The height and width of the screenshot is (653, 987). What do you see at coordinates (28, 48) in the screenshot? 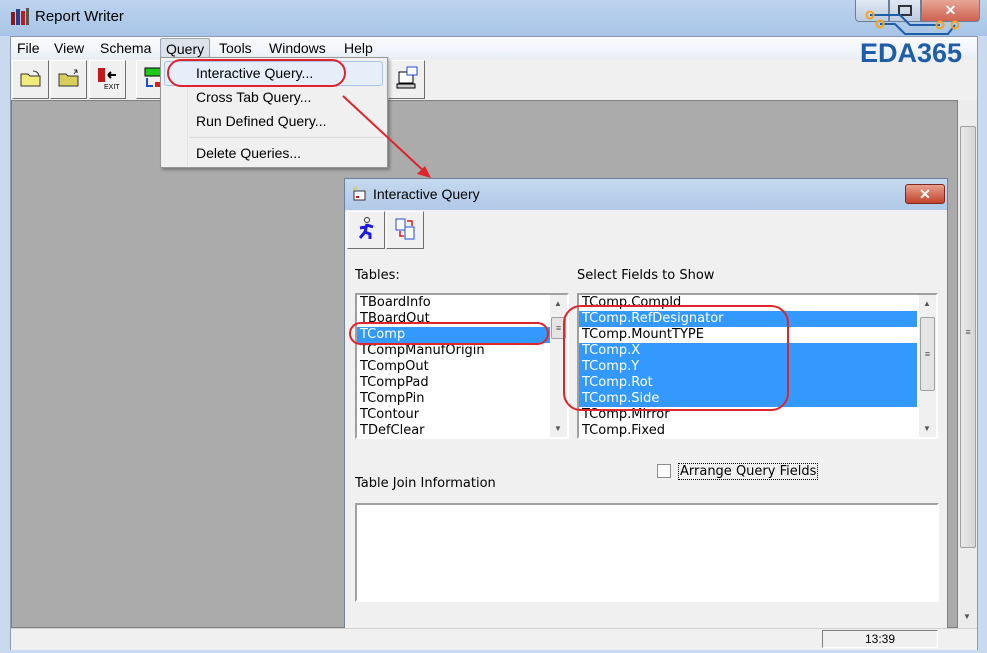
I see `menu-file: File` at bounding box center [28, 48].